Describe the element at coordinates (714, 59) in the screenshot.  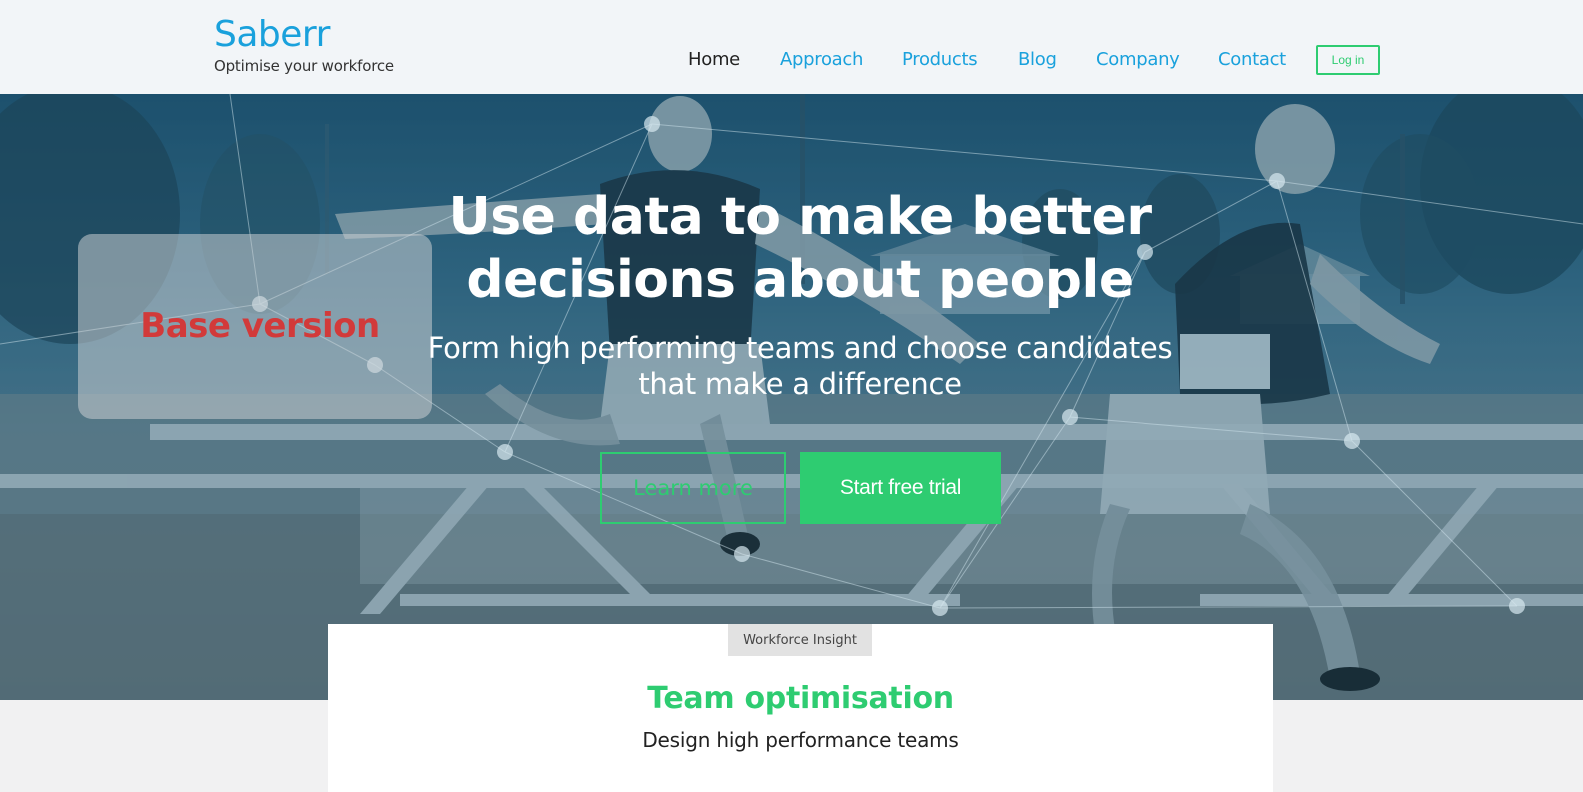
I see `nav-item-home: Home` at that location.